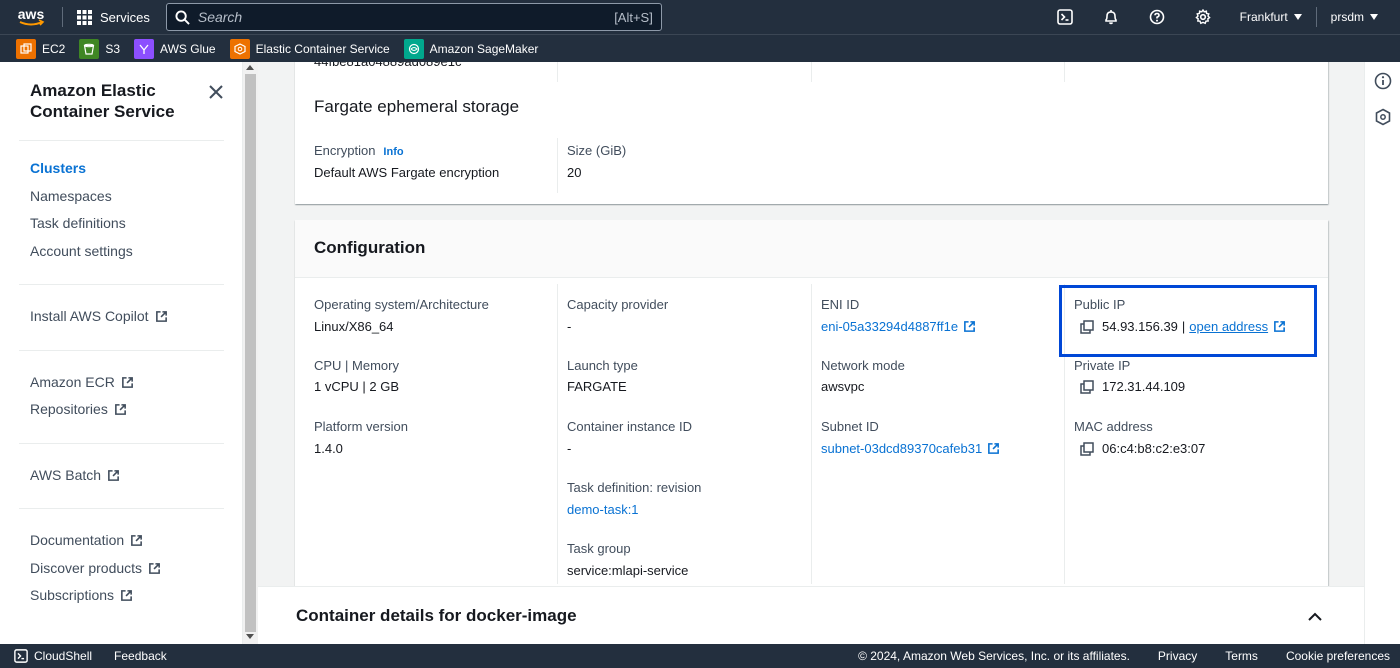 The width and height of the screenshot is (1400, 668). What do you see at coordinates (902, 448) in the screenshot?
I see `subnet-id-value: subnet-03dcd89370cafeb31` at bounding box center [902, 448].